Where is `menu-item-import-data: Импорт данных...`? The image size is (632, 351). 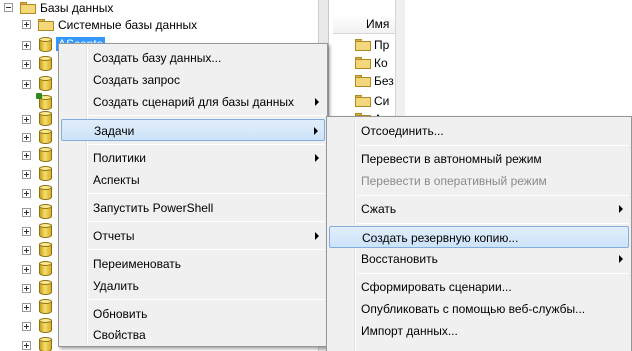 menu-item-import-data: Импорт данных... is located at coordinates (479, 331).